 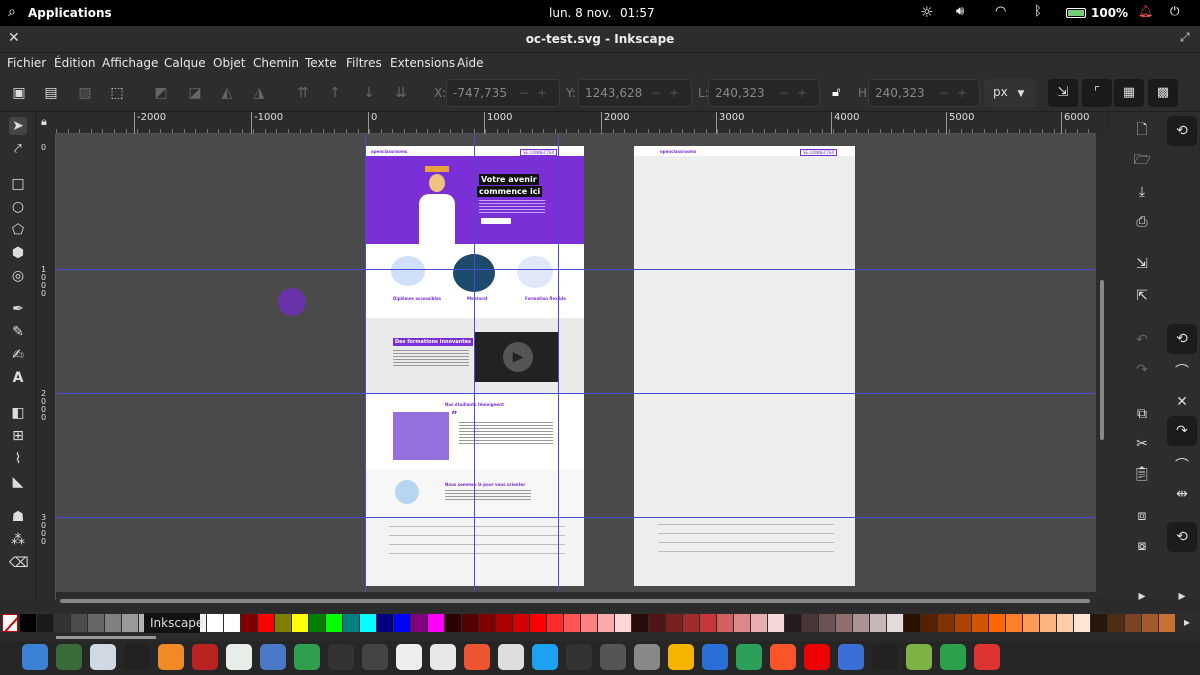 What do you see at coordinates (46, 367) in the screenshot?
I see `vertical-ruler: 0 1 0 0 0 2 0 0 0 3 0 0 0` at bounding box center [46, 367].